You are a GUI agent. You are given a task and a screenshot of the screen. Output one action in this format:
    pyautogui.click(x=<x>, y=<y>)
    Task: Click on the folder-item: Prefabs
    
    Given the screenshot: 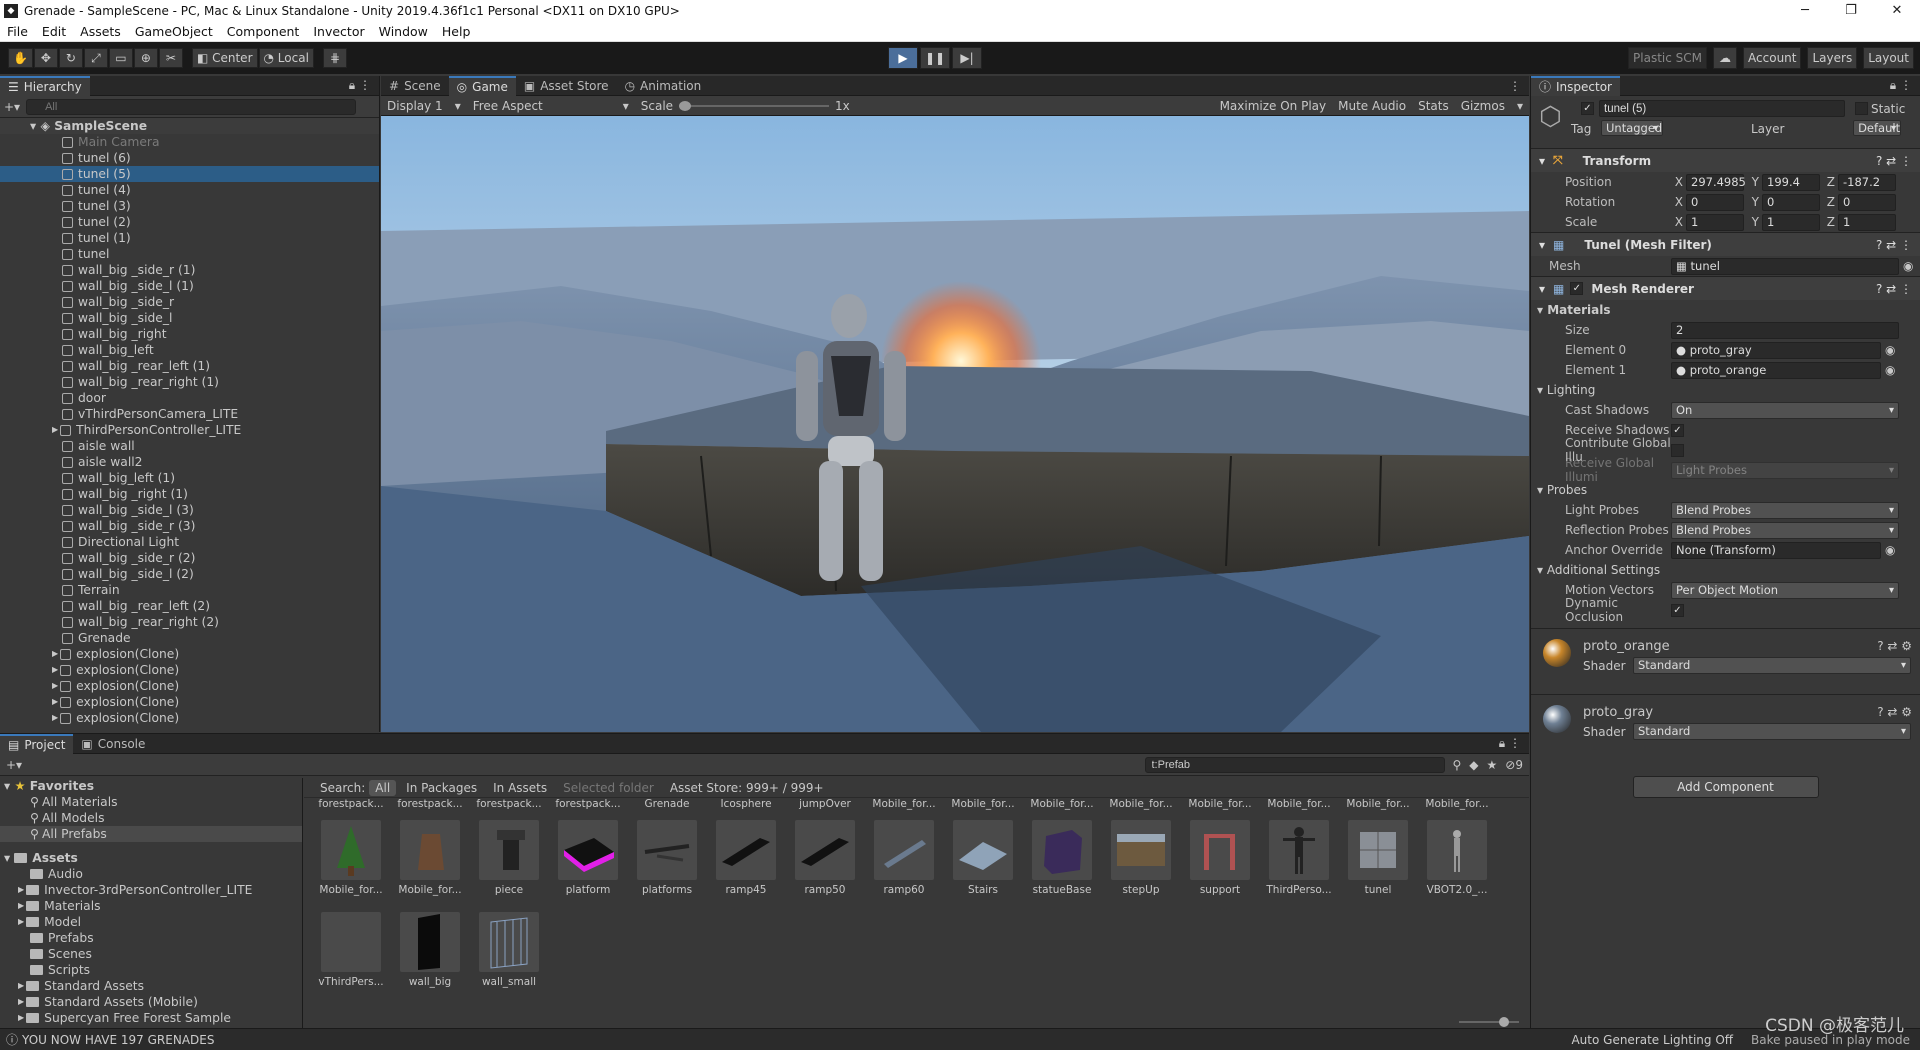 What is the action you would take?
    pyautogui.click(x=151, y=938)
    